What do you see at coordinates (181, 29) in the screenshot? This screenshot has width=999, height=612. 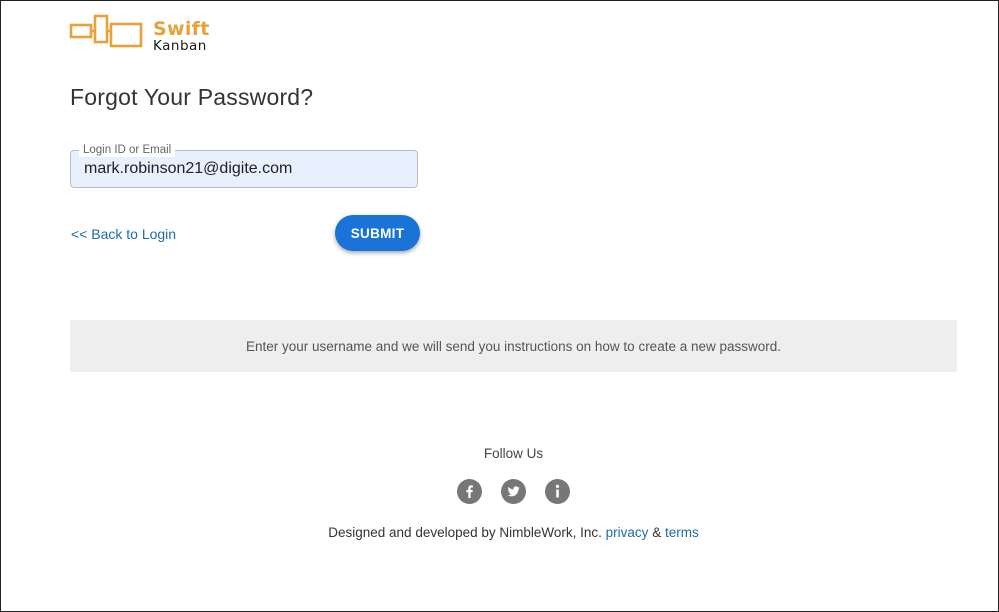 I see `logo-word-swift: Swift` at bounding box center [181, 29].